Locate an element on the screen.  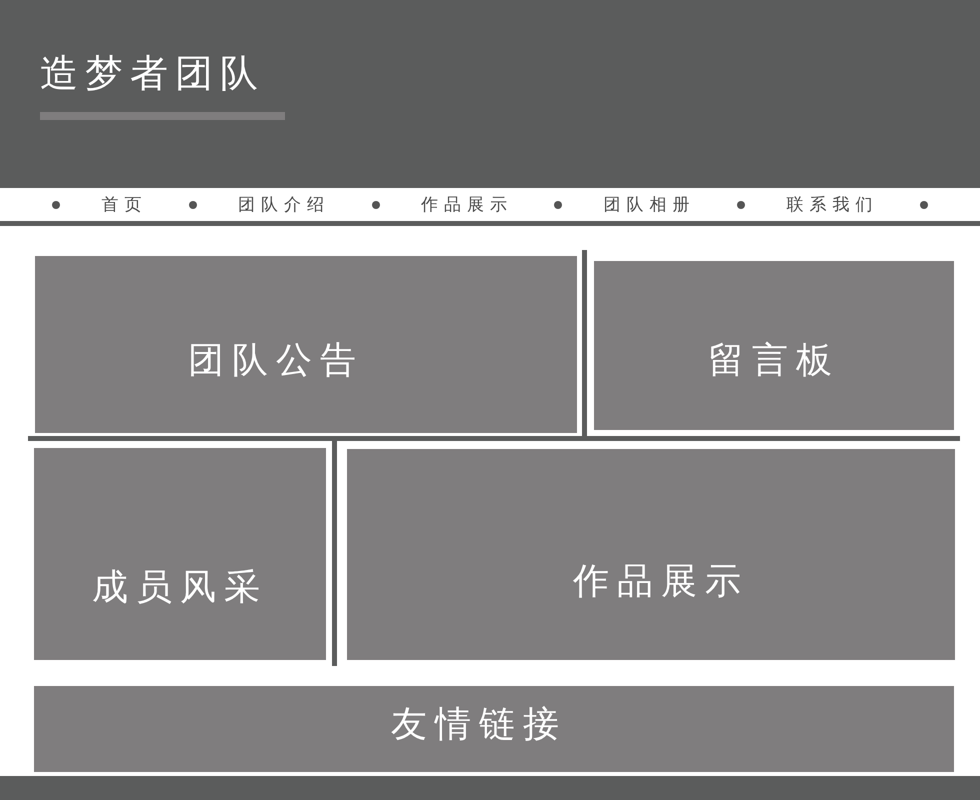
nav-link: 联系我们 is located at coordinates (832, 205).